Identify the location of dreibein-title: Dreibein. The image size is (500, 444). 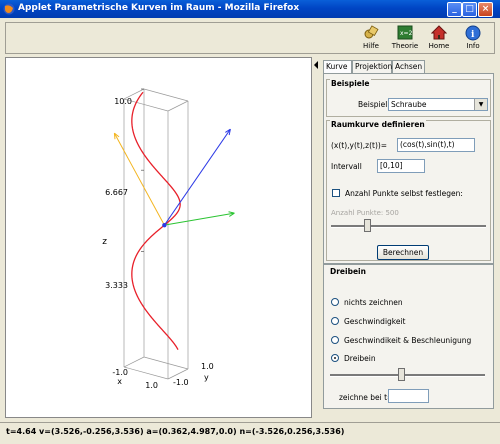
(348, 271).